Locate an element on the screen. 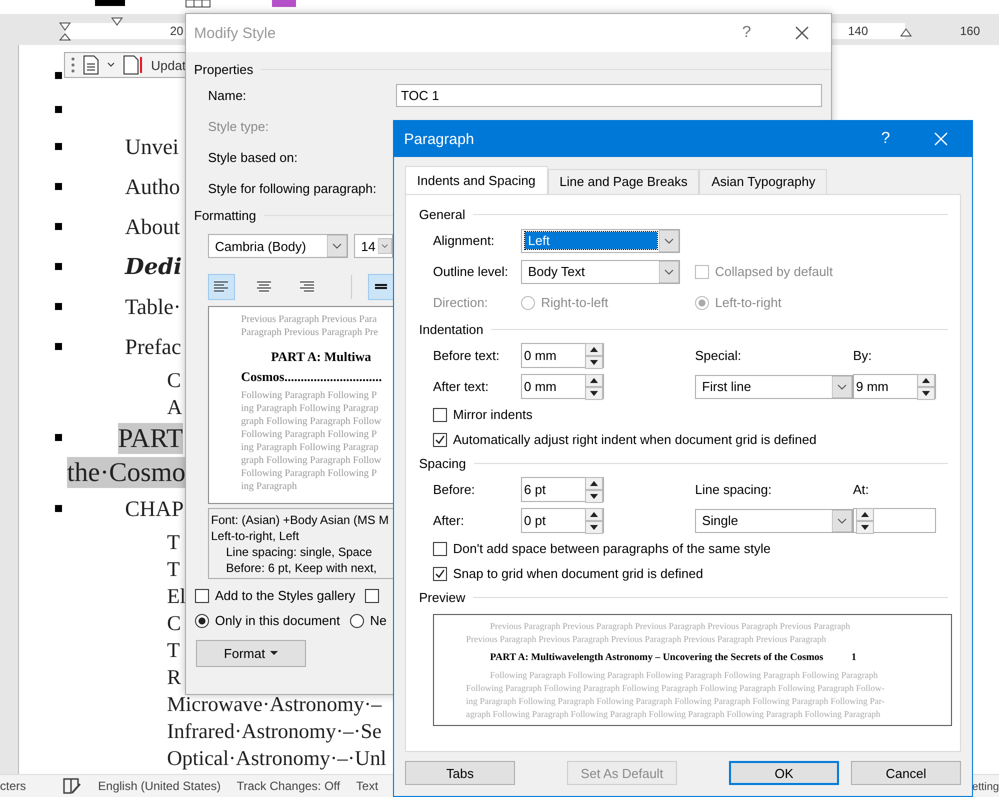 This screenshot has height=797, width=999. document-text: CHAP is located at coordinates (154, 509).